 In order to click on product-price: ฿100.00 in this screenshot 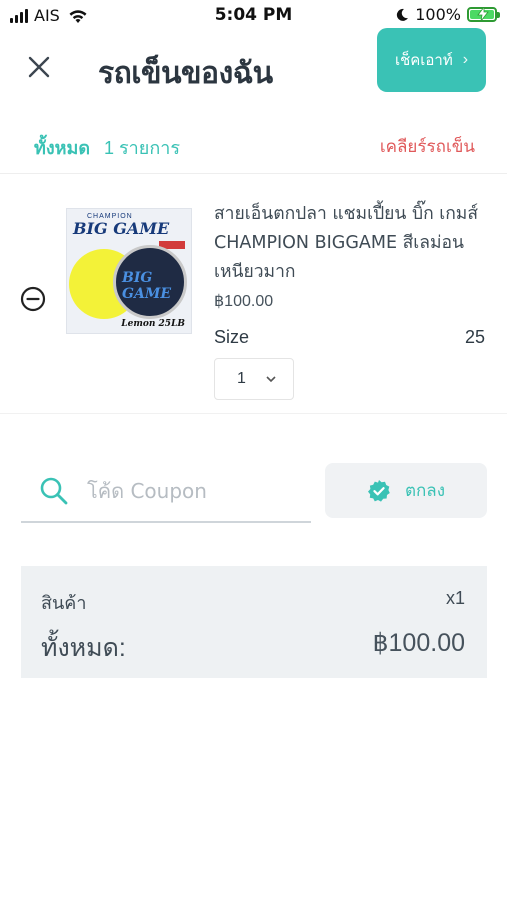, I will do `click(244, 301)`.